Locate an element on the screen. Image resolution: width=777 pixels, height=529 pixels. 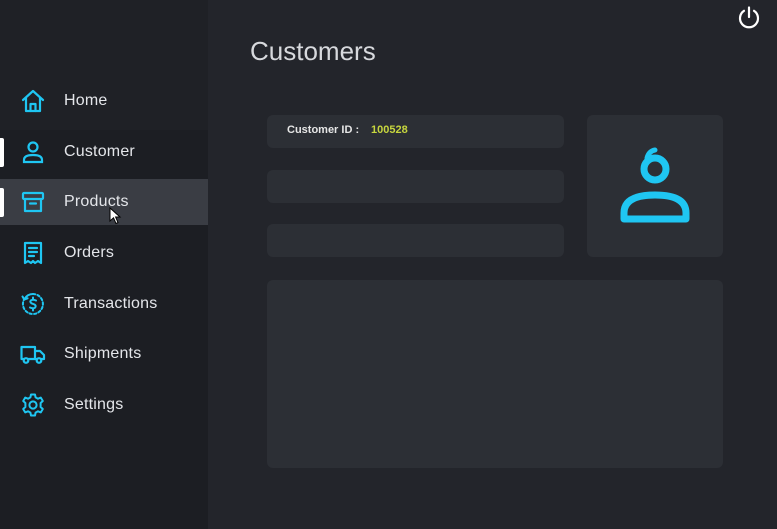
page-title: Customers is located at coordinates (313, 51).